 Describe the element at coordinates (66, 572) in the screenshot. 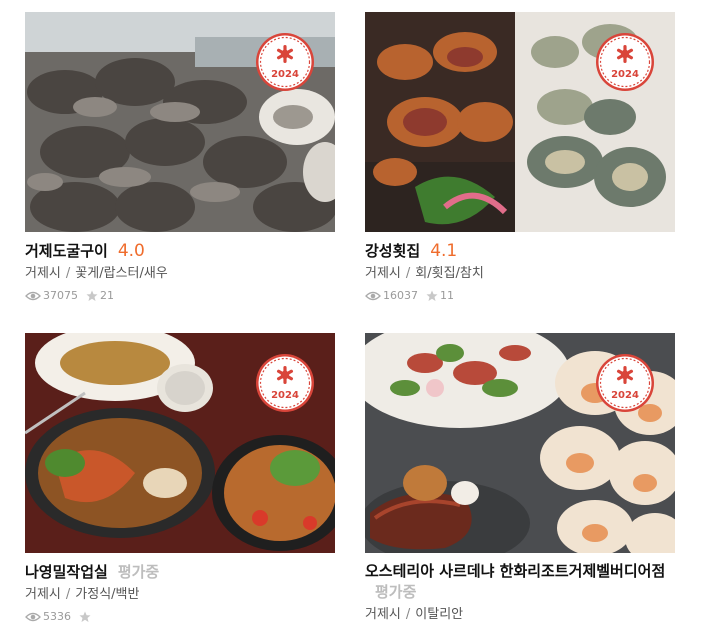

I see `restaurant-name: 나영밀작업실` at that location.